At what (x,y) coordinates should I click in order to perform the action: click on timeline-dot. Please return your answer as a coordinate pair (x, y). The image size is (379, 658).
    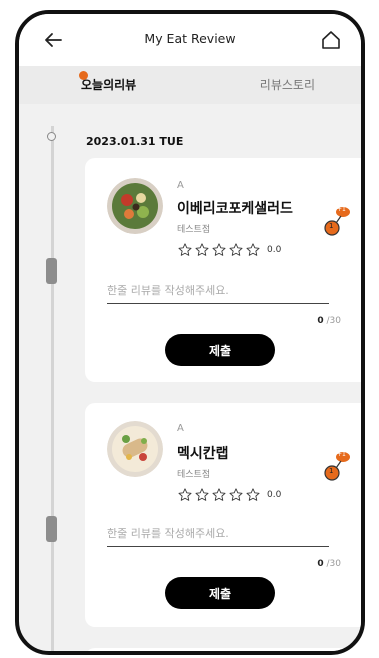
    Looking at the image, I should click on (51, 136).